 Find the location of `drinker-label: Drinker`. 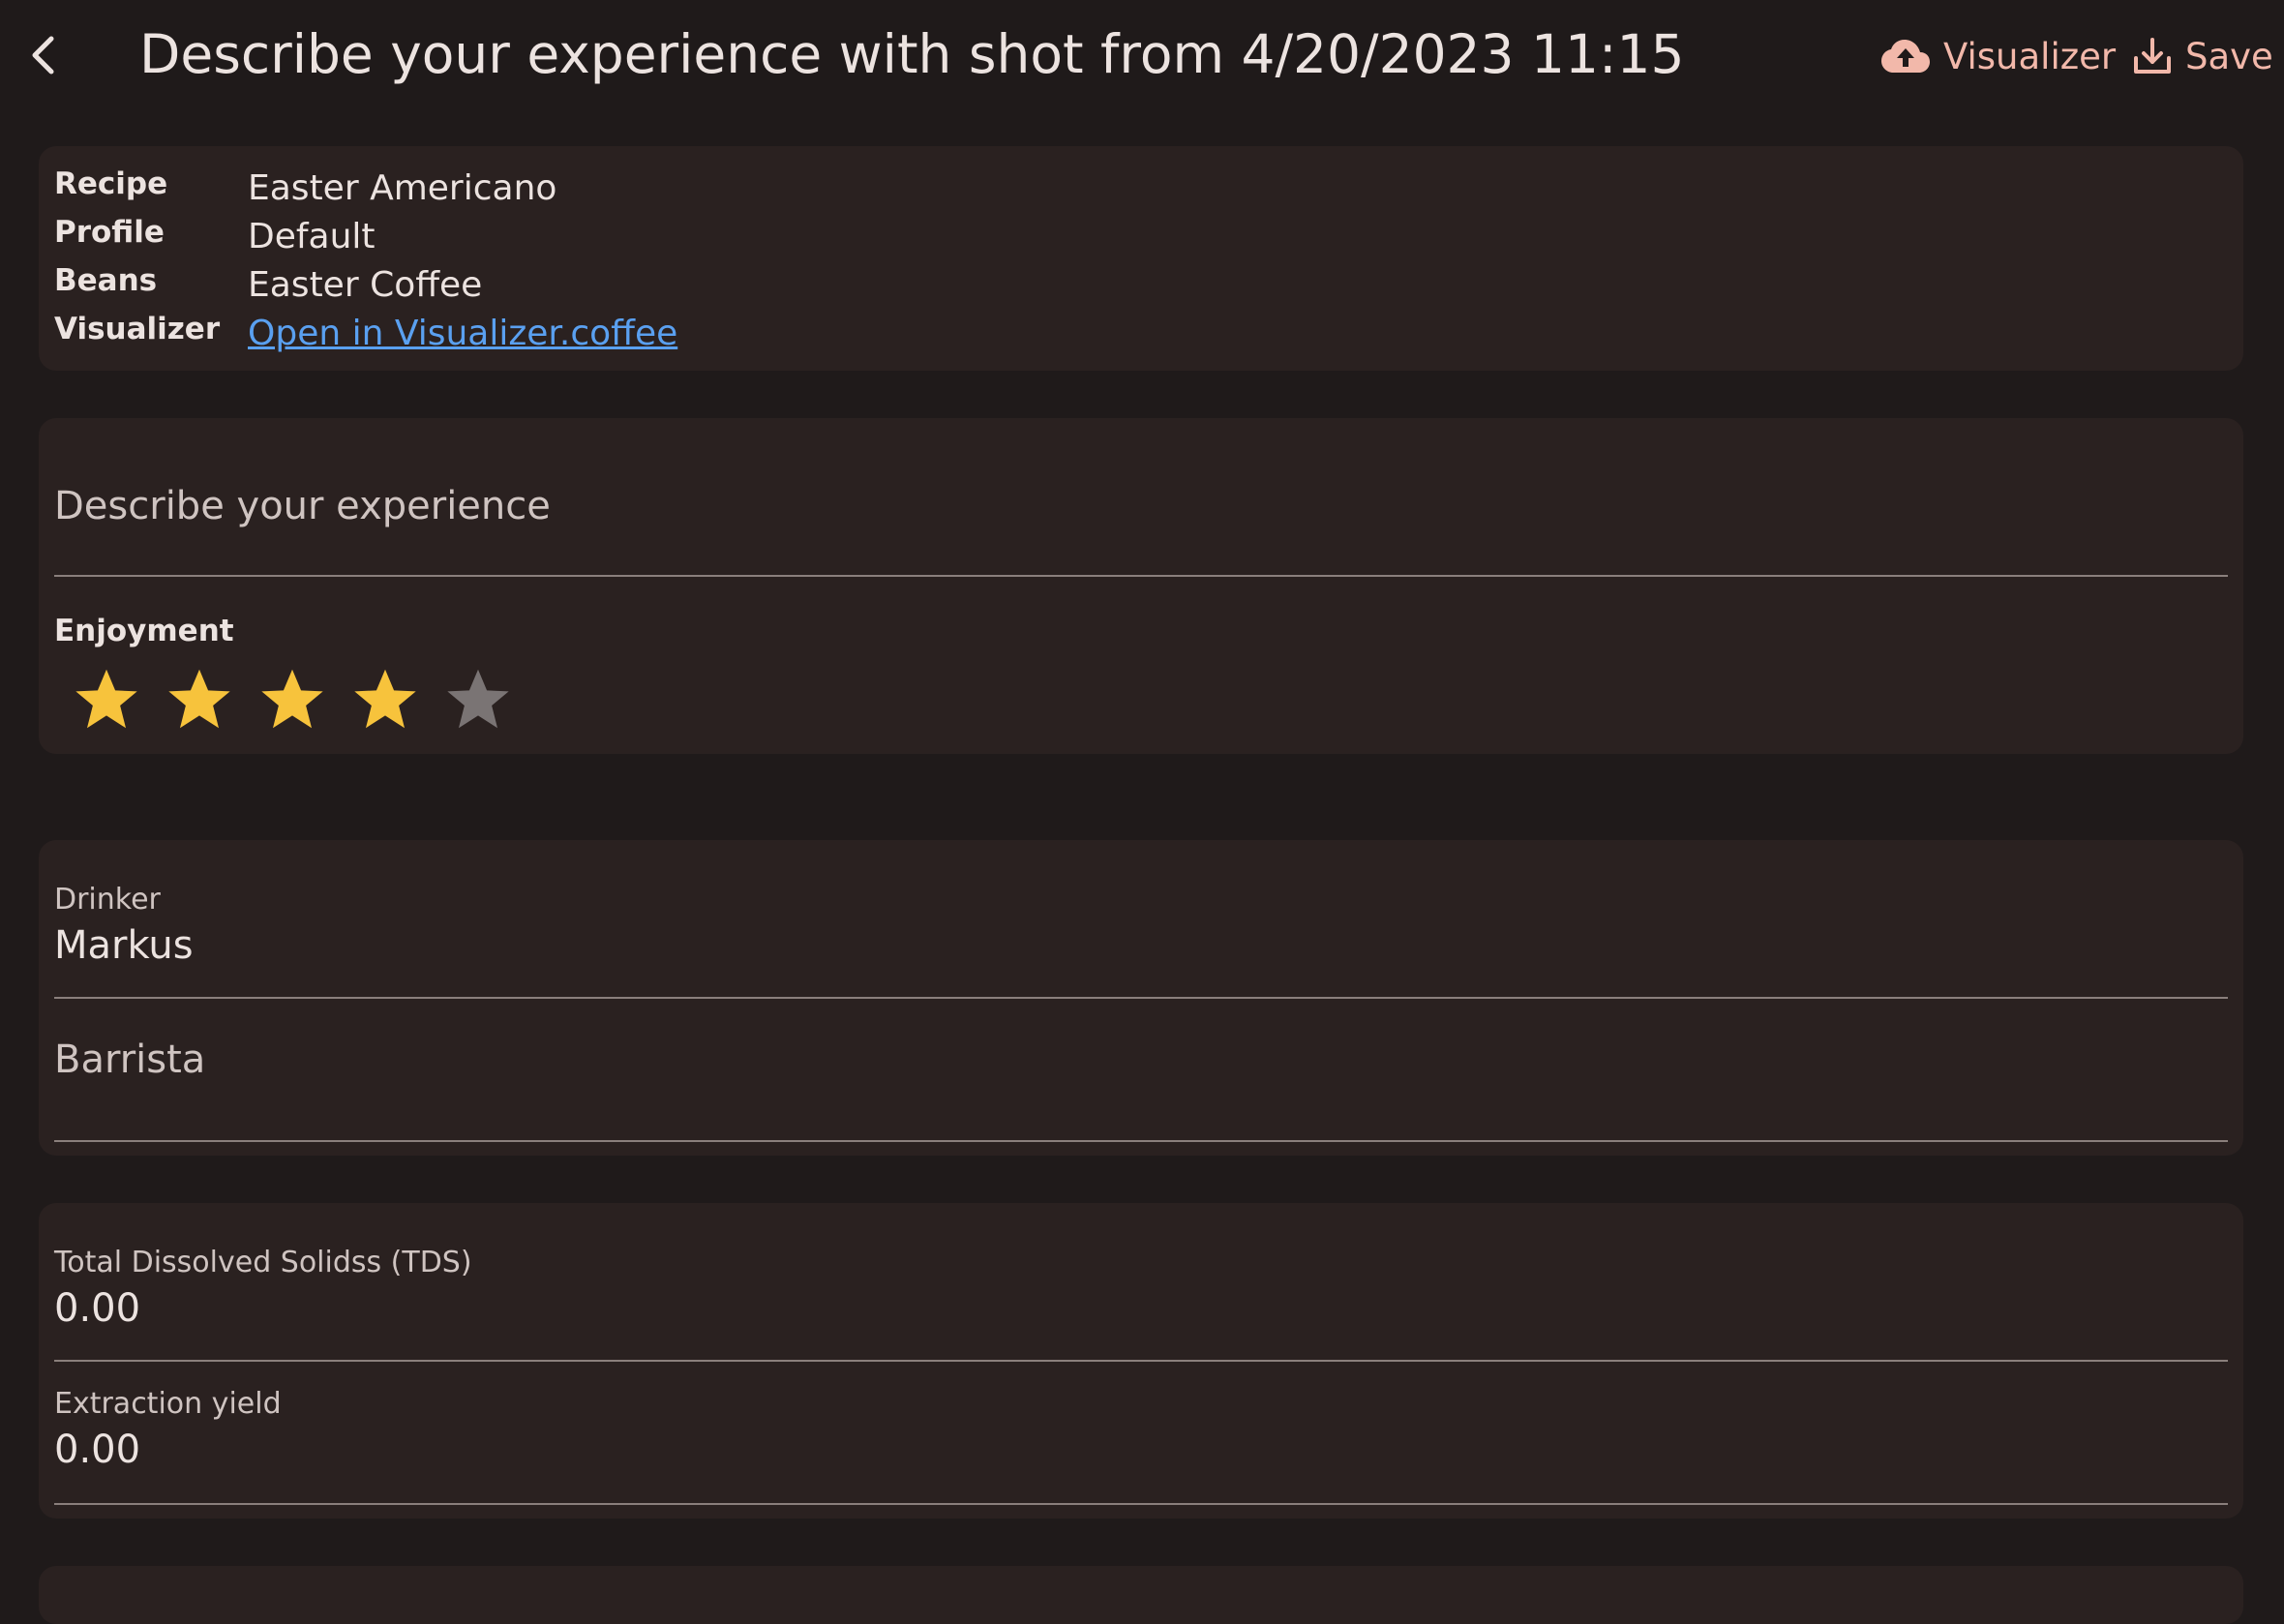

drinker-label: Drinker is located at coordinates (107, 900).